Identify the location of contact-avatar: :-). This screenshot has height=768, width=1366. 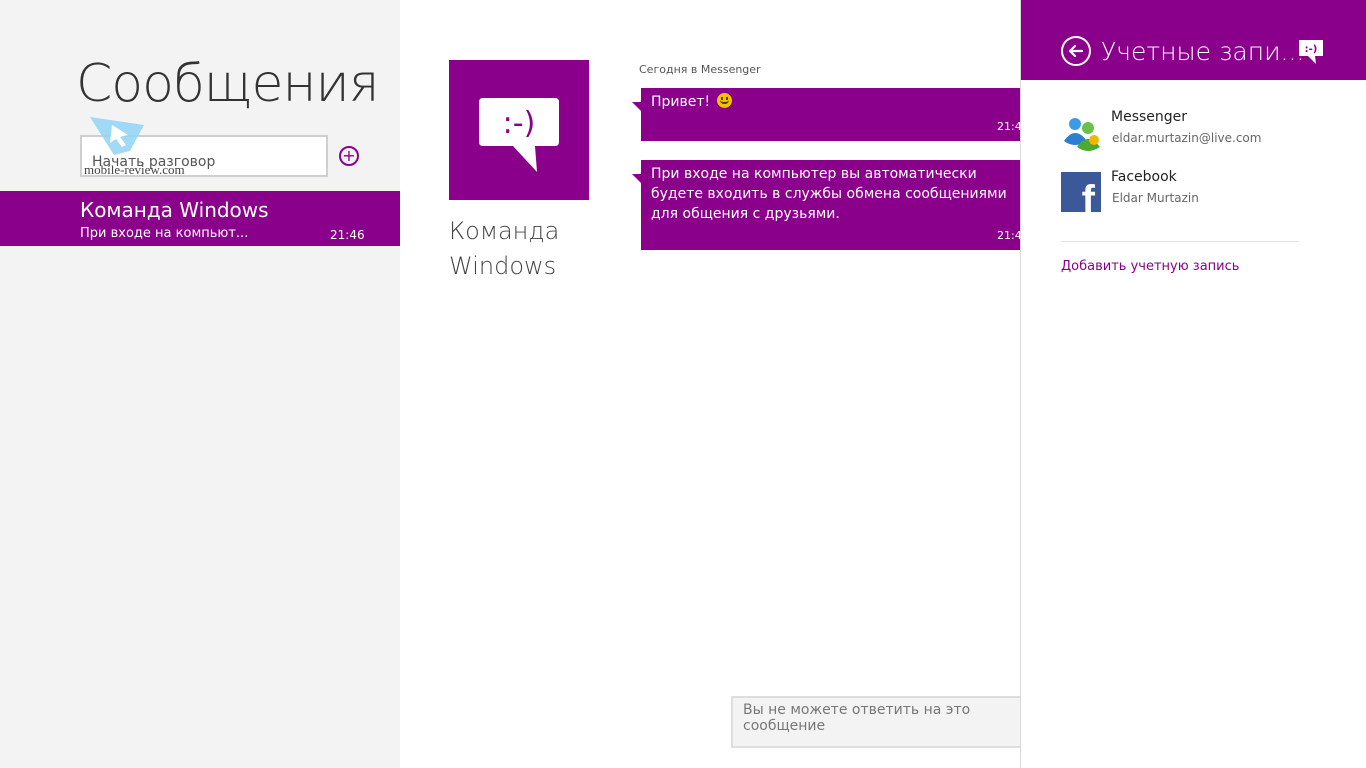
(519, 130).